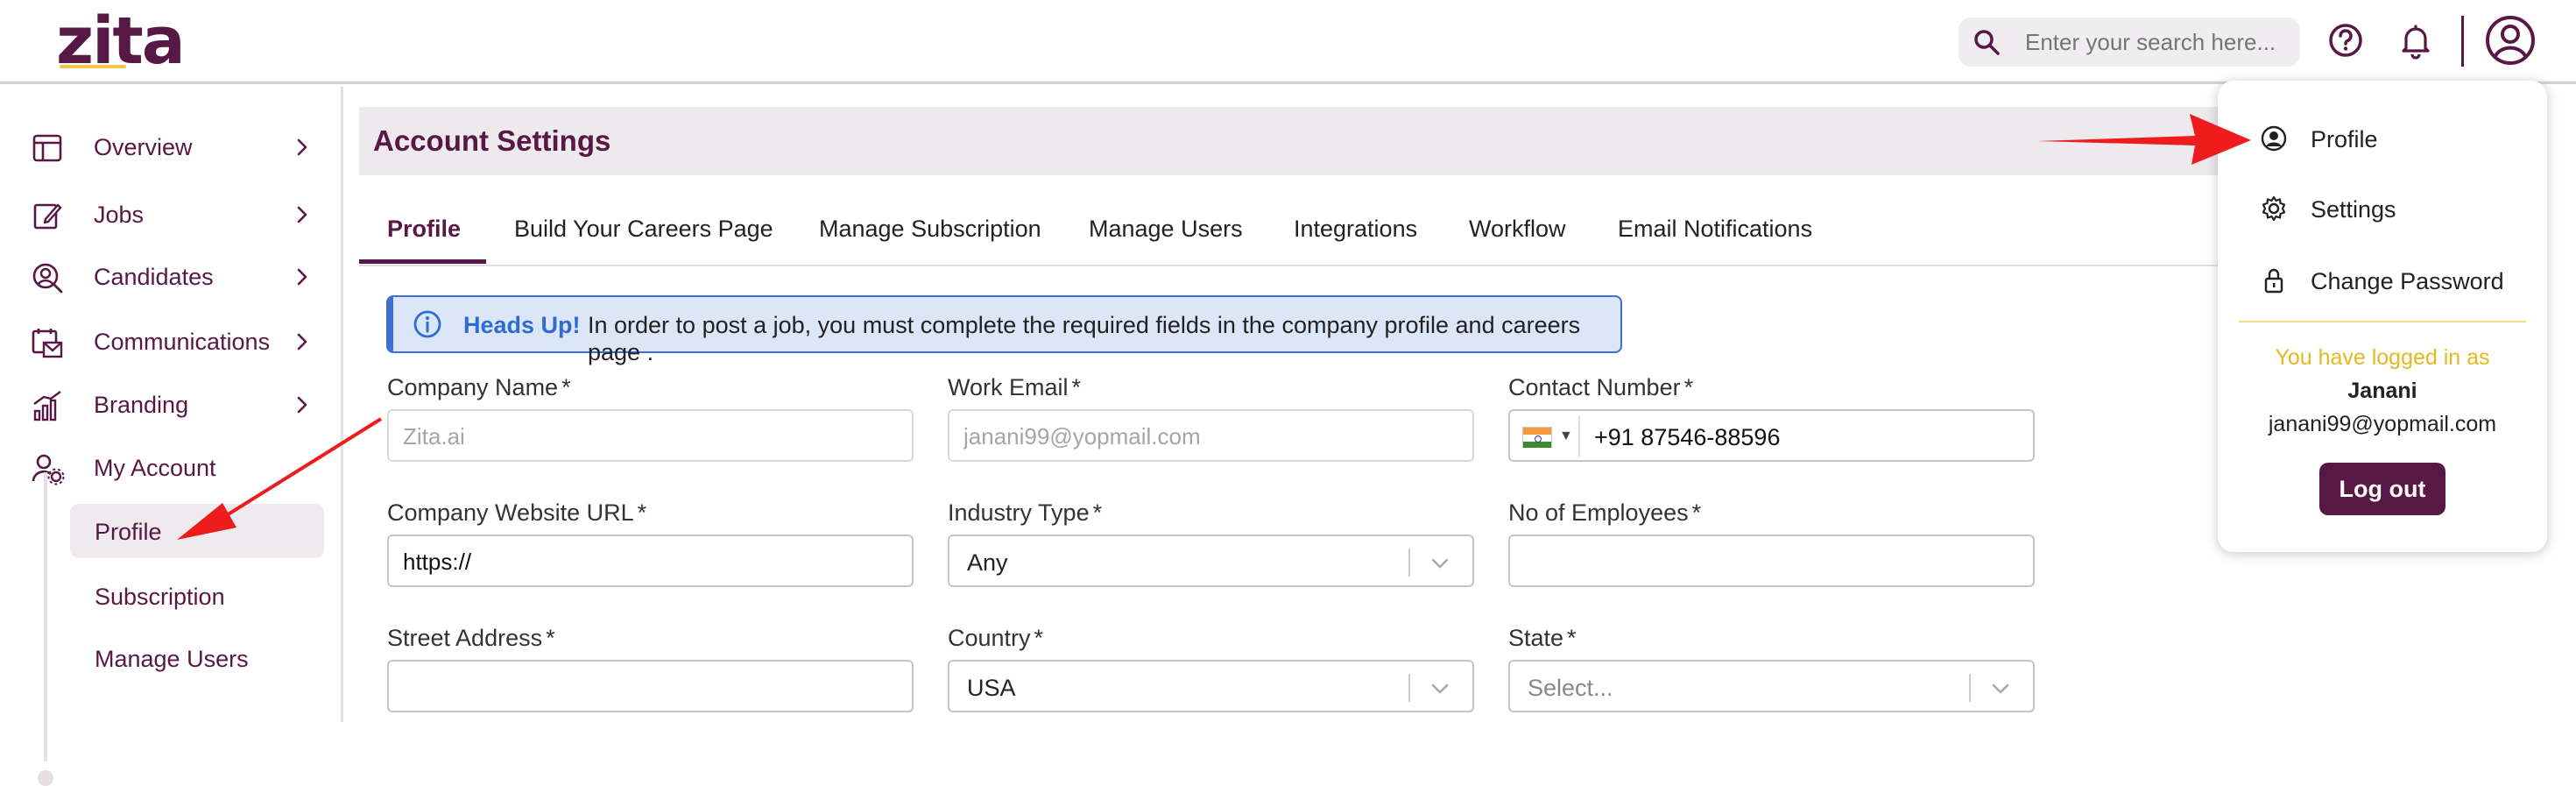  What do you see at coordinates (155, 468) in the screenshot?
I see `sidebar-item-label: My Account` at bounding box center [155, 468].